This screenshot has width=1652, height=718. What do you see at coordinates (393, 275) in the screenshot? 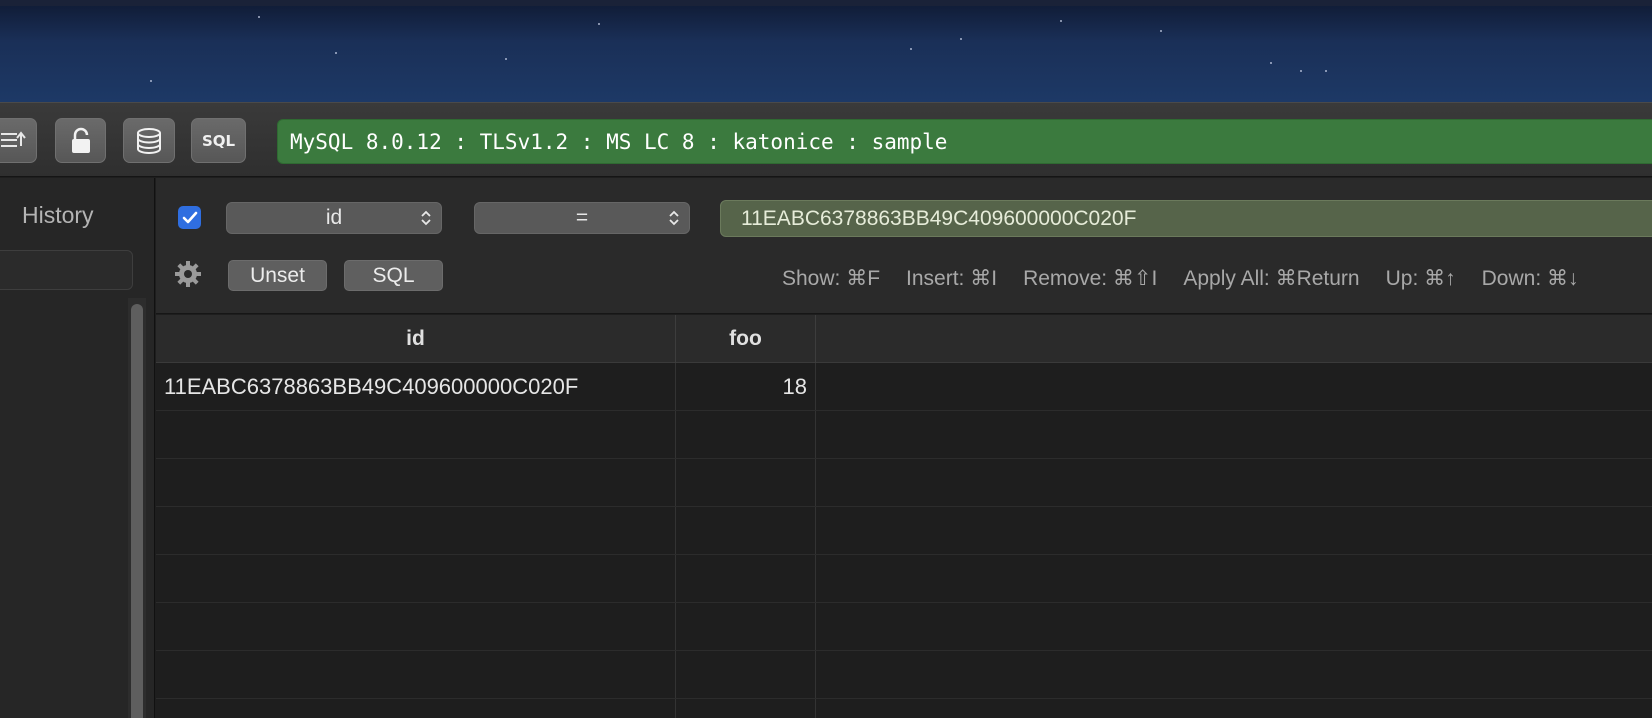
I see `filter-sql-button: SQL` at bounding box center [393, 275].